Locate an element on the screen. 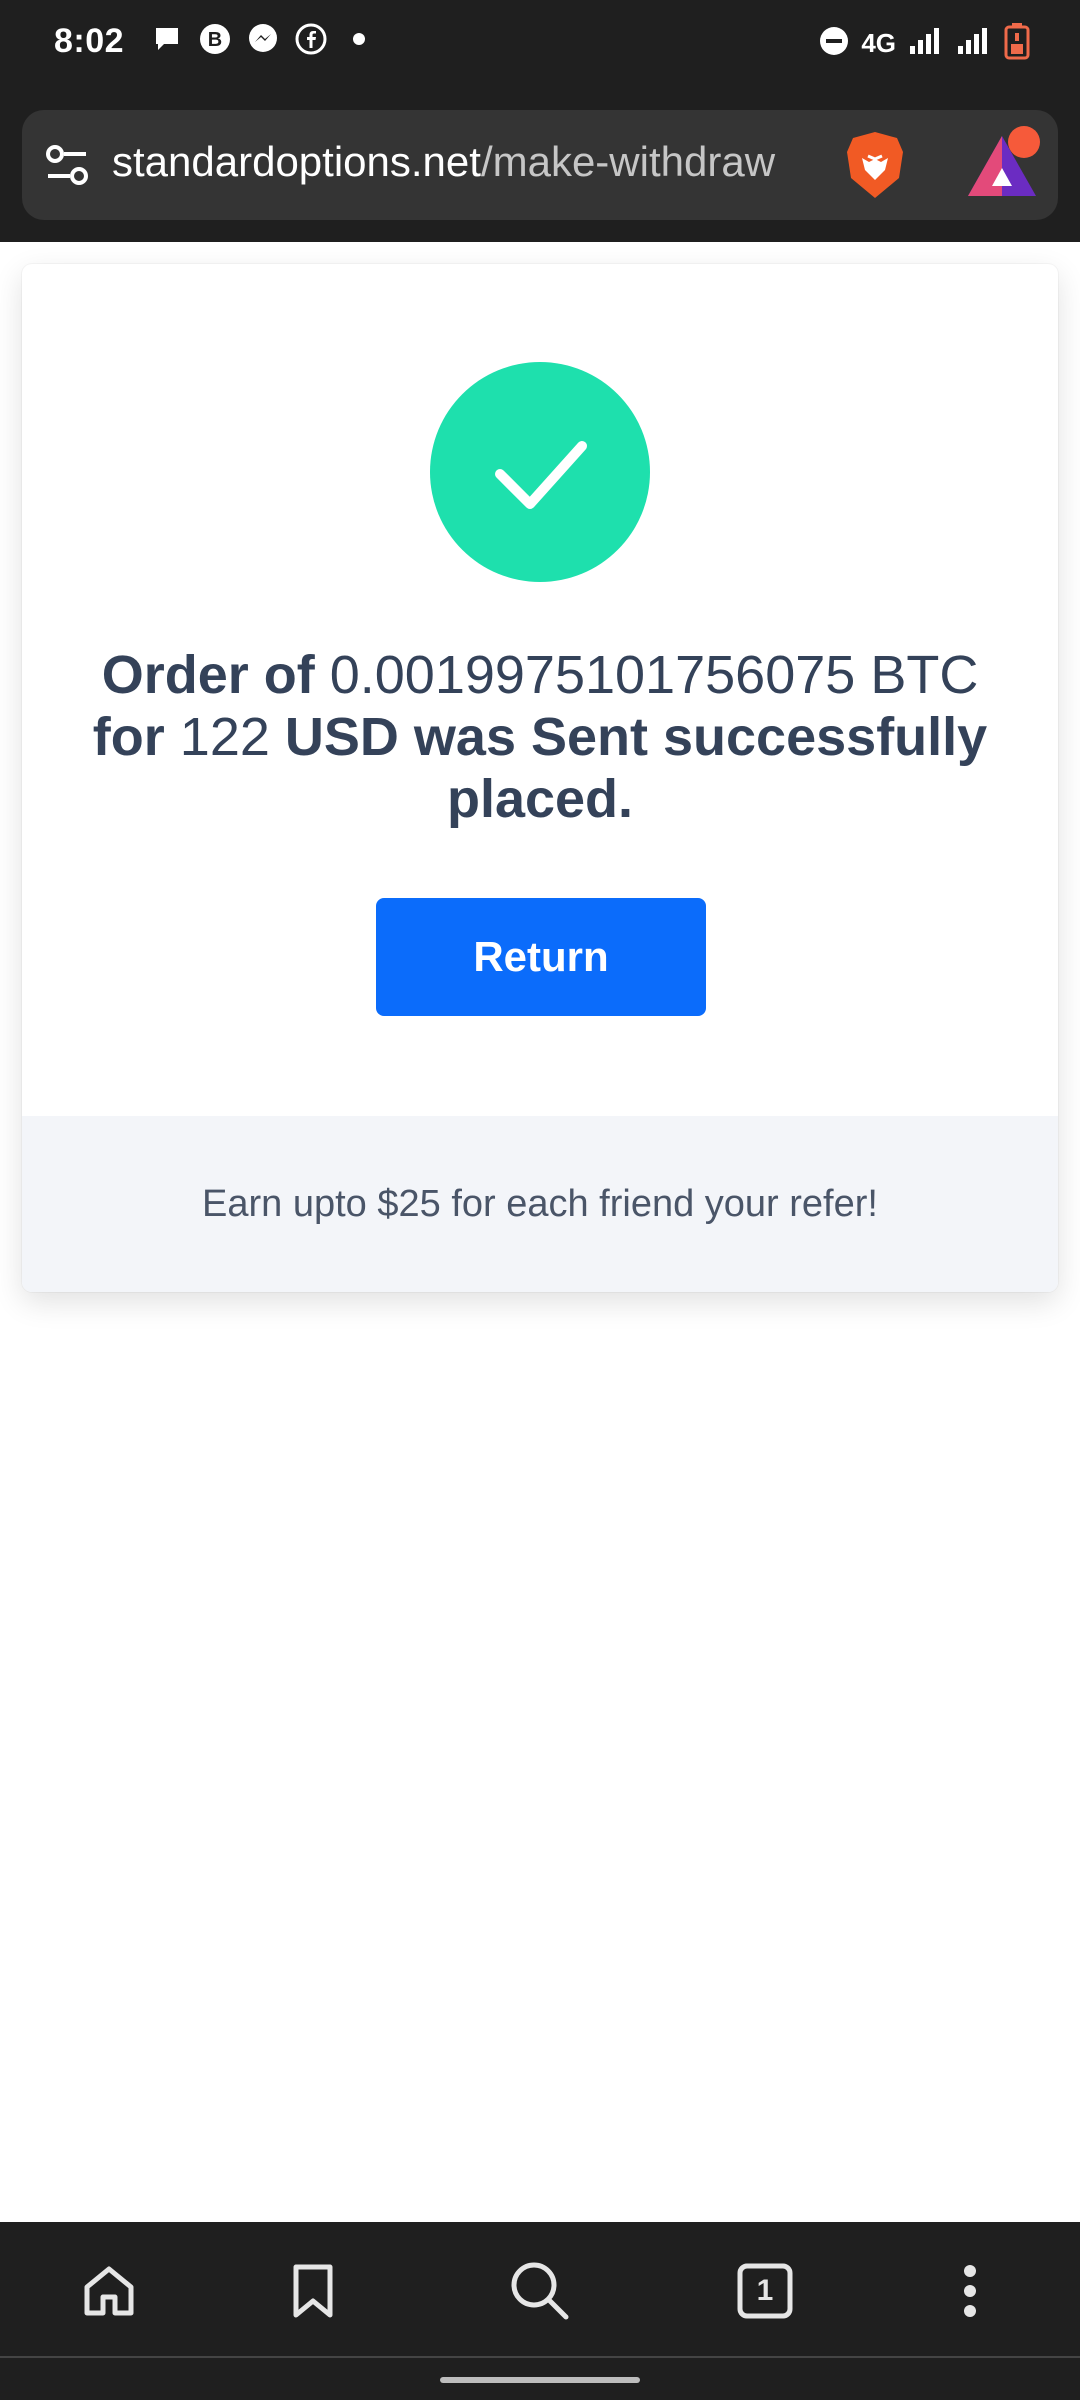 This screenshot has height=2400, width=1080. site-settings-icon is located at coordinates (67, 165).